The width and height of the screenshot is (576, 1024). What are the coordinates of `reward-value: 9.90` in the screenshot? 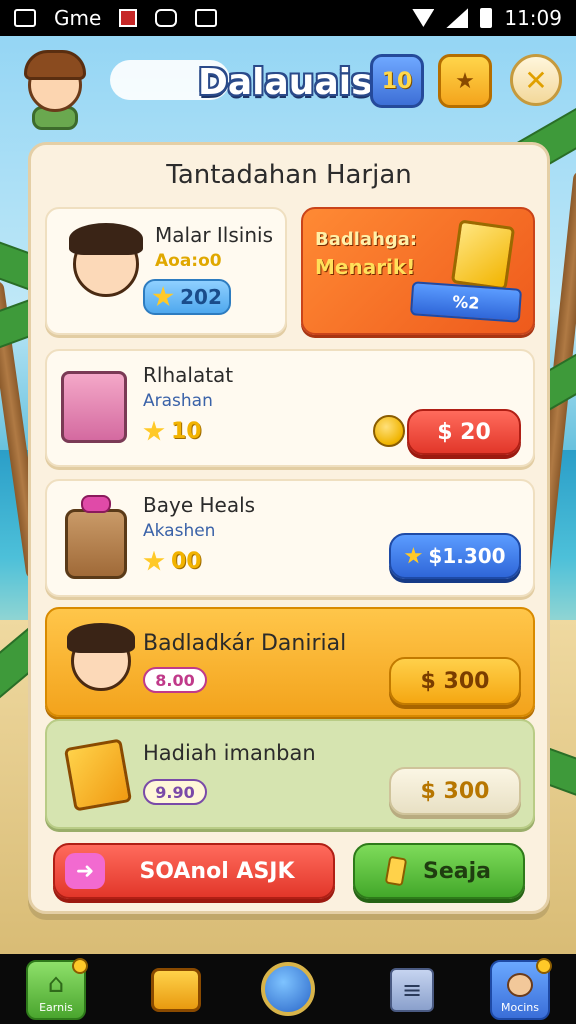 It's located at (175, 792).